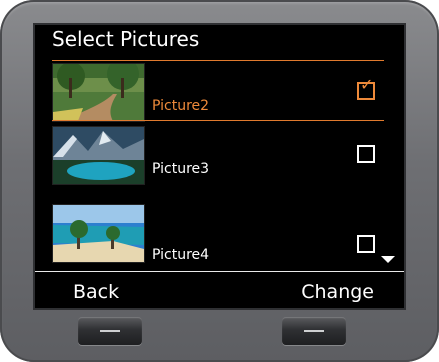 The height and width of the screenshot is (362, 439). What do you see at coordinates (96, 292) in the screenshot?
I see `back-softkey: Back` at bounding box center [96, 292].